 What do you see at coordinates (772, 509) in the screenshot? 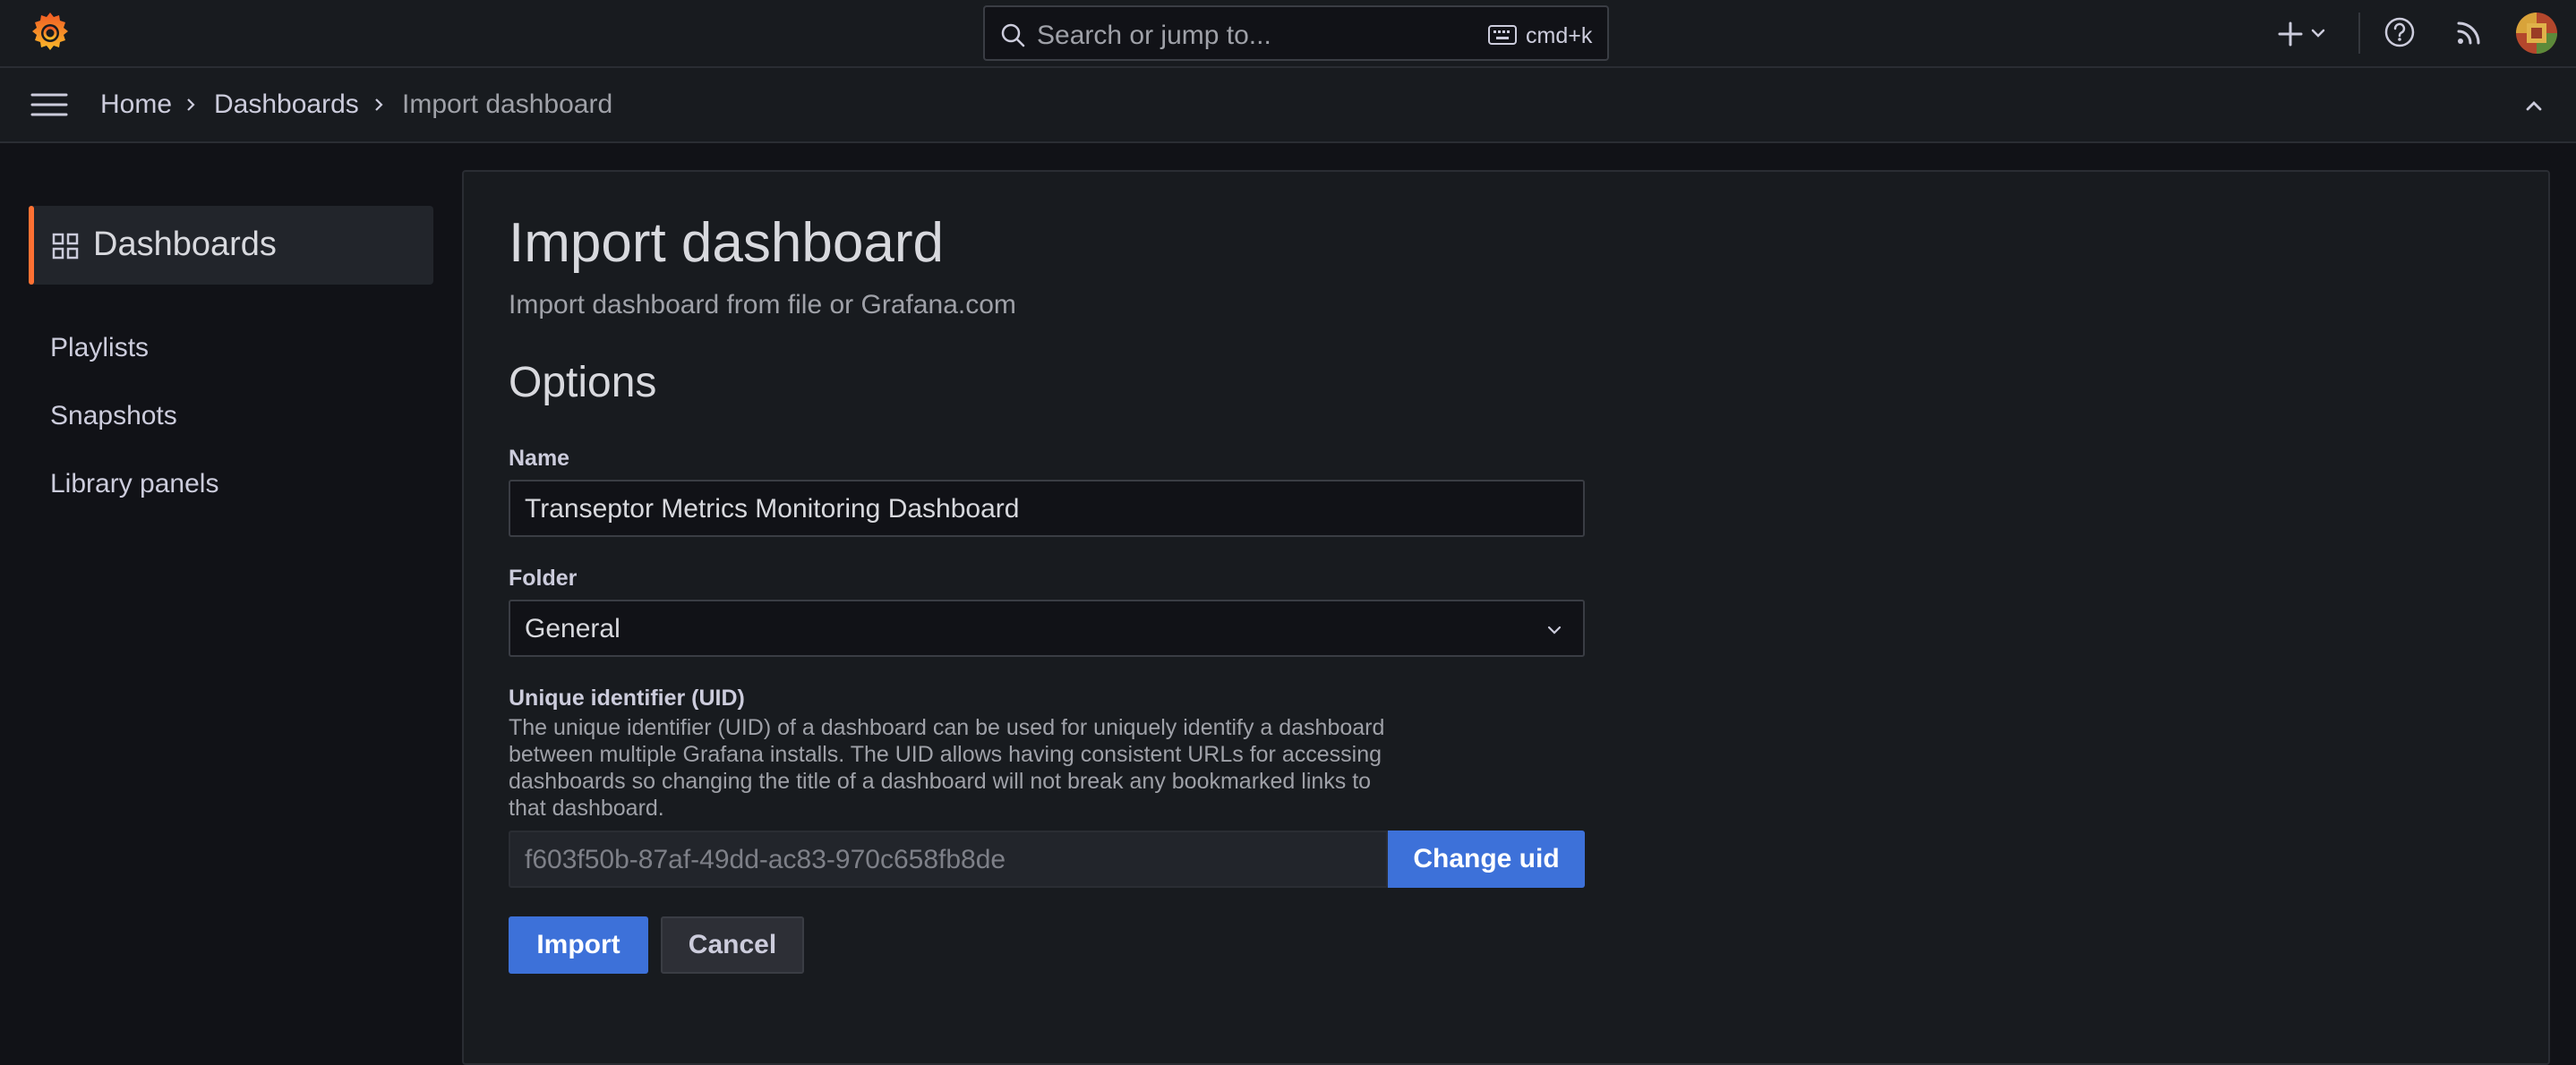
I see `name-value: Transeptor Metrics Monitoring Dashboard` at bounding box center [772, 509].